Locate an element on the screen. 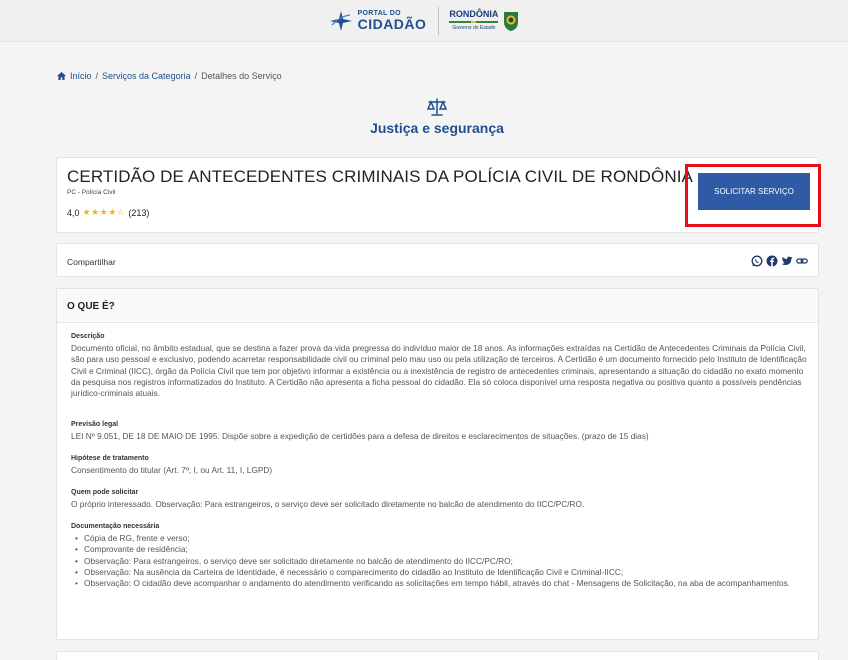 Image resolution: width=848 pixels, height=660 pixels. share-card: Compartilhar is located at coordinates (437, 260).